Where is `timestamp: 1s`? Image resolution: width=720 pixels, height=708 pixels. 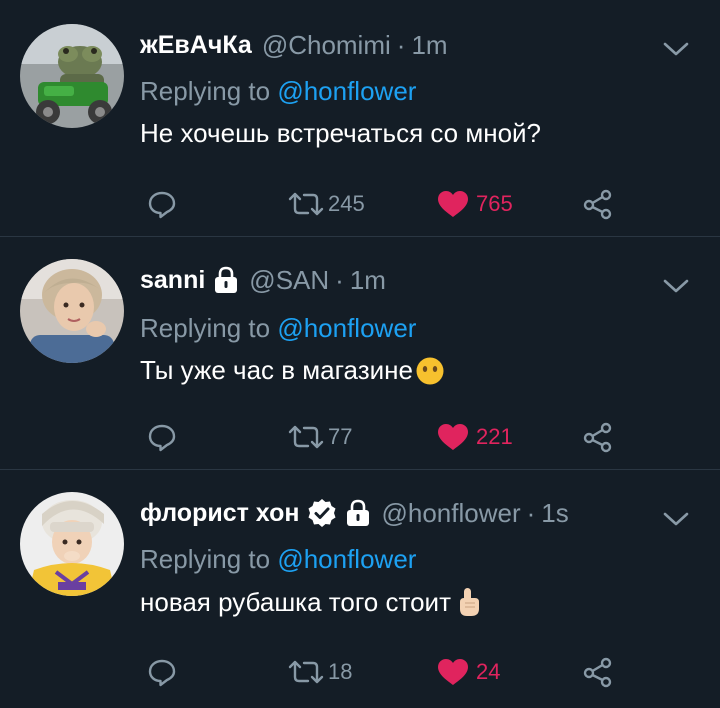
timestamp: 1s is located at coordinates (554, 513).